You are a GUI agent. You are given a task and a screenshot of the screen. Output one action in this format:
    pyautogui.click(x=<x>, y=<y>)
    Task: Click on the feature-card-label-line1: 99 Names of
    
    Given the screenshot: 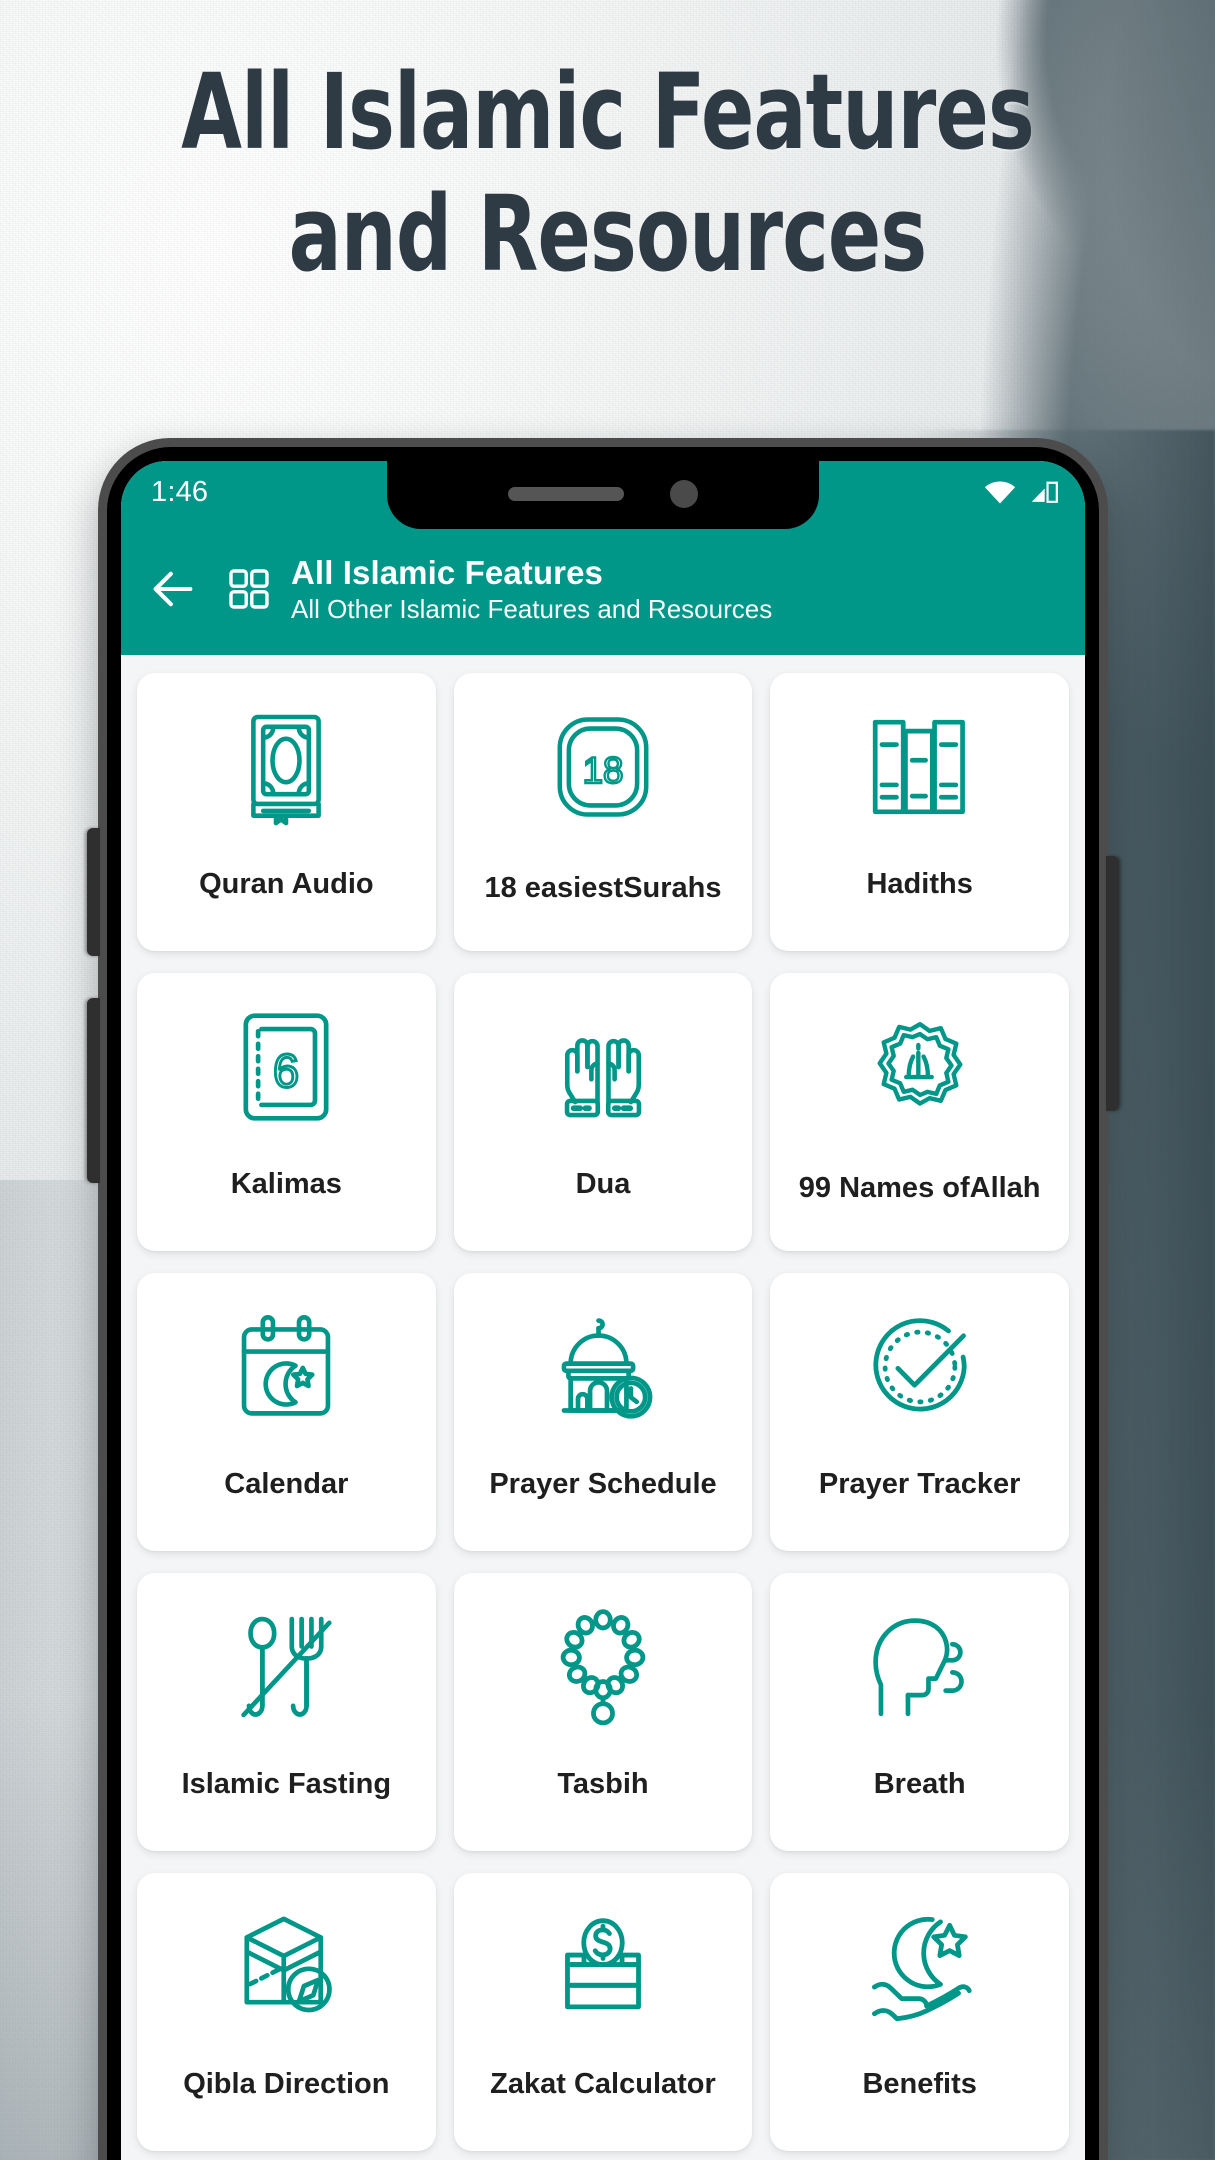 What is the action you would take?
    pyautogui.click(x=884, y=1188)
    